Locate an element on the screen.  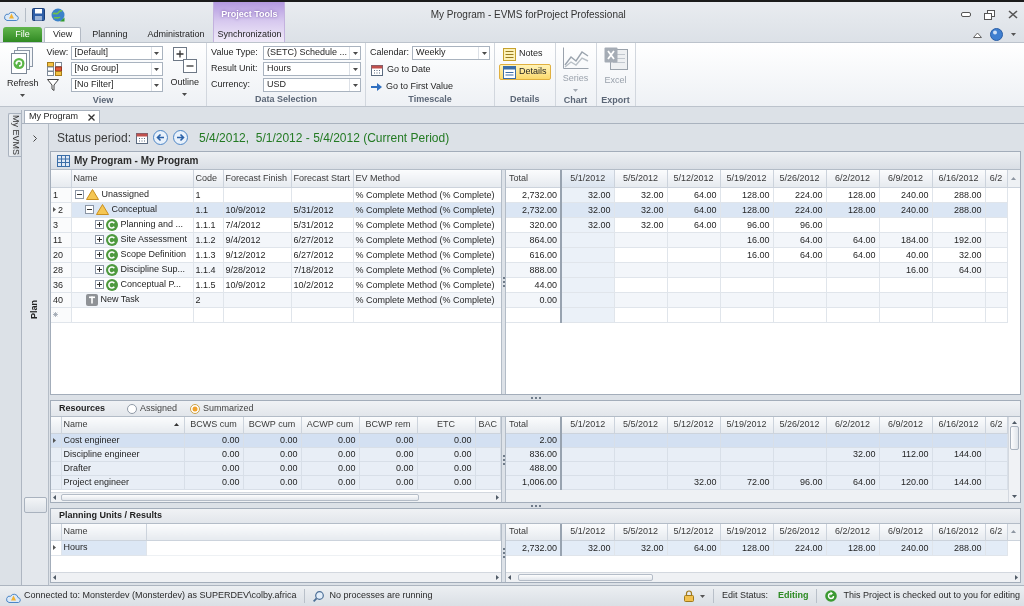
radio-button: Summarized is located at coordinates (222, 408).